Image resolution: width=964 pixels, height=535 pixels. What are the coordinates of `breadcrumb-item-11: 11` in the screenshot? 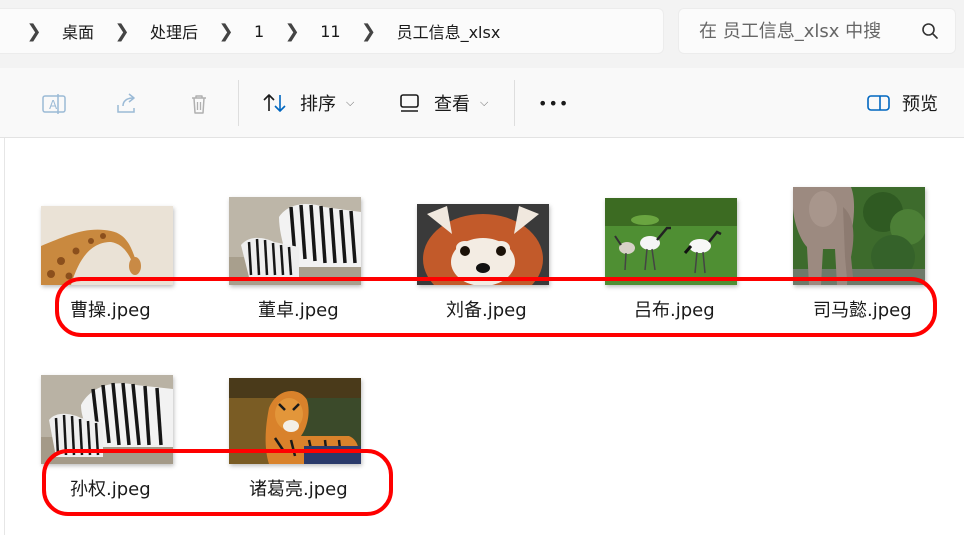 It's located at (330, 31).